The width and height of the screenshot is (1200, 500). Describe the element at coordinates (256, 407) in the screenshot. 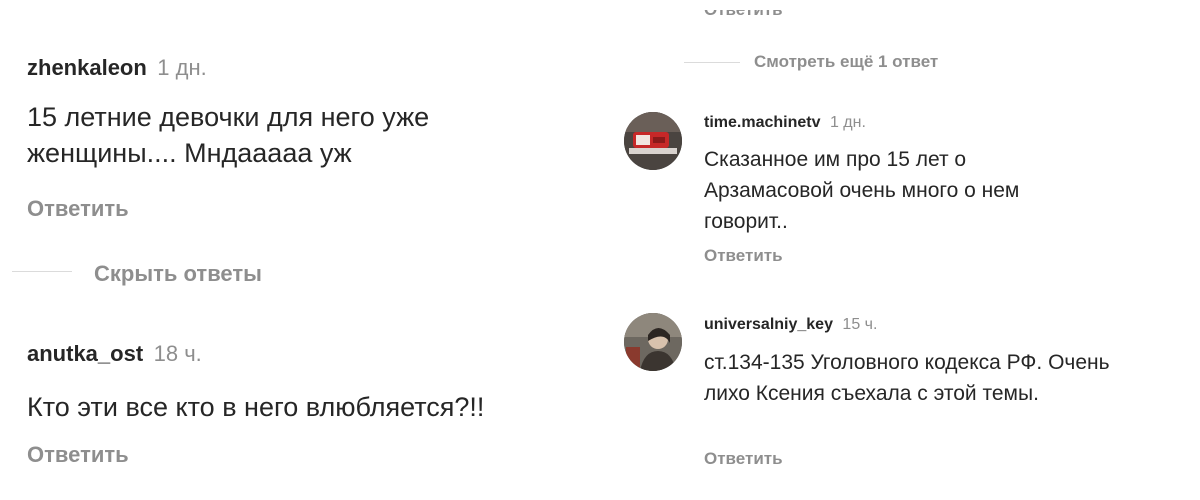

I see `comment-text: Кто эти все кто в него влюбляется?!!` at that location.